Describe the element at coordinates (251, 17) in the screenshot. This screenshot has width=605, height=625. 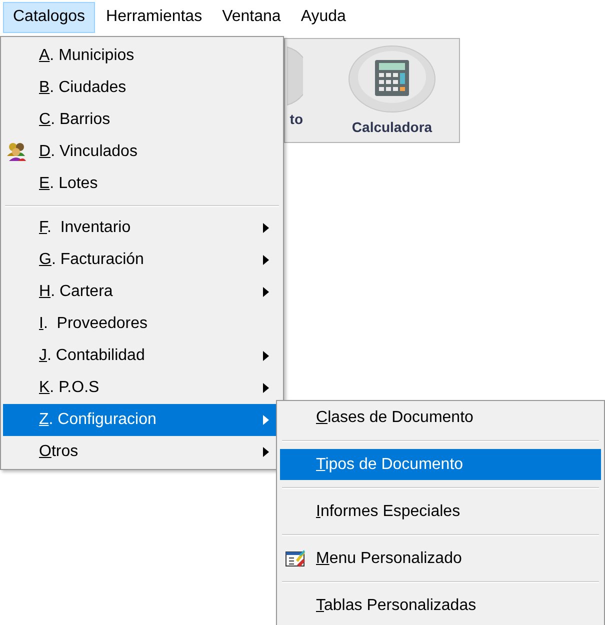
I see `menu-bar-item: Ventana` at that location.